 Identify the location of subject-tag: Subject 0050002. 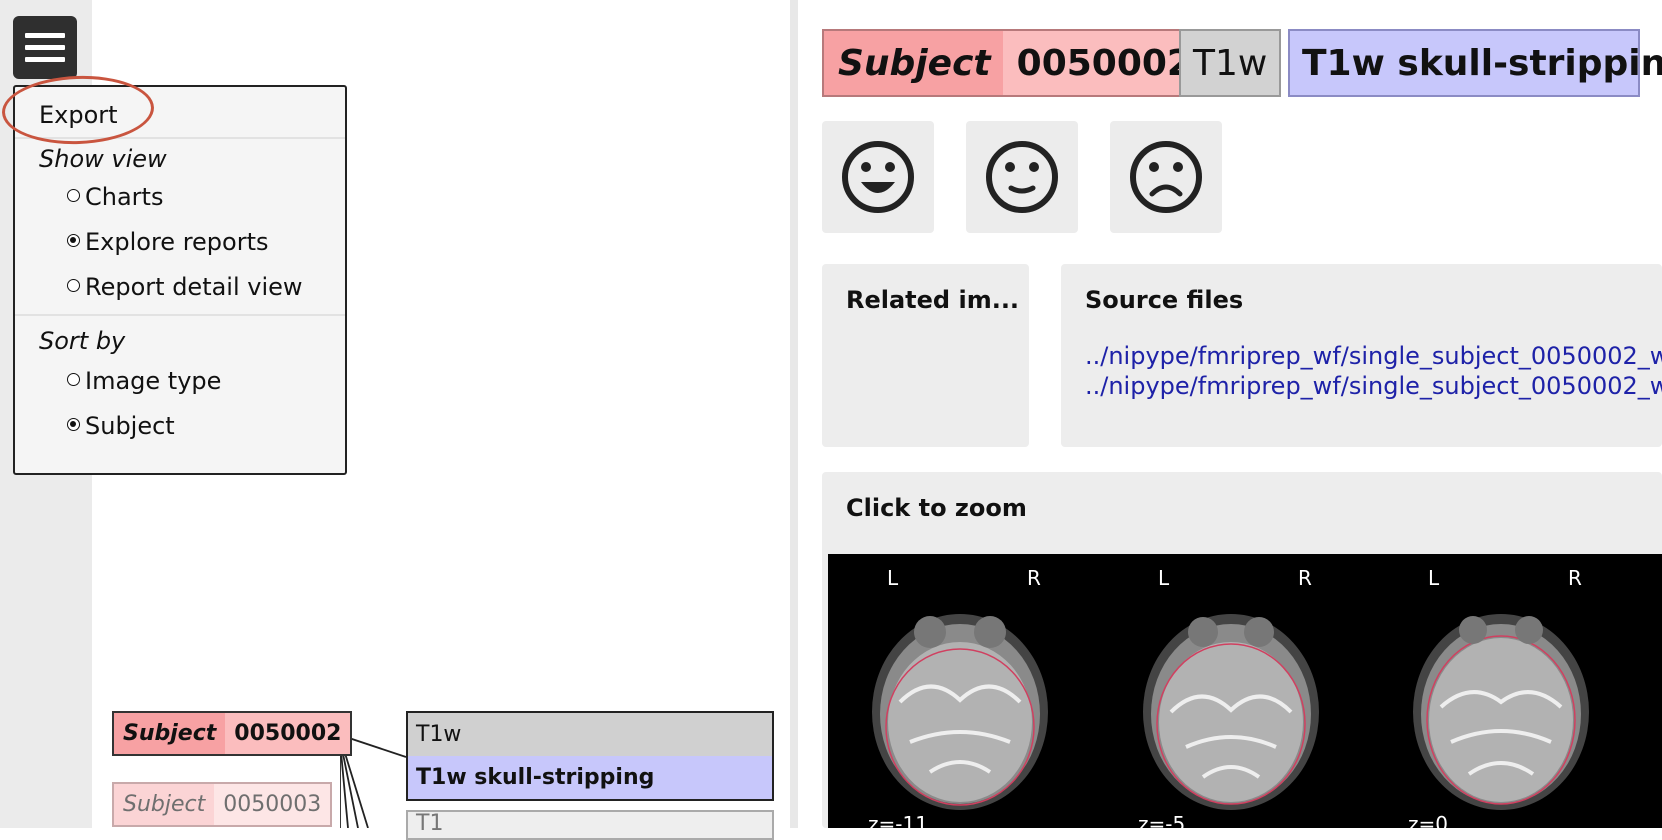
(1015, 63).